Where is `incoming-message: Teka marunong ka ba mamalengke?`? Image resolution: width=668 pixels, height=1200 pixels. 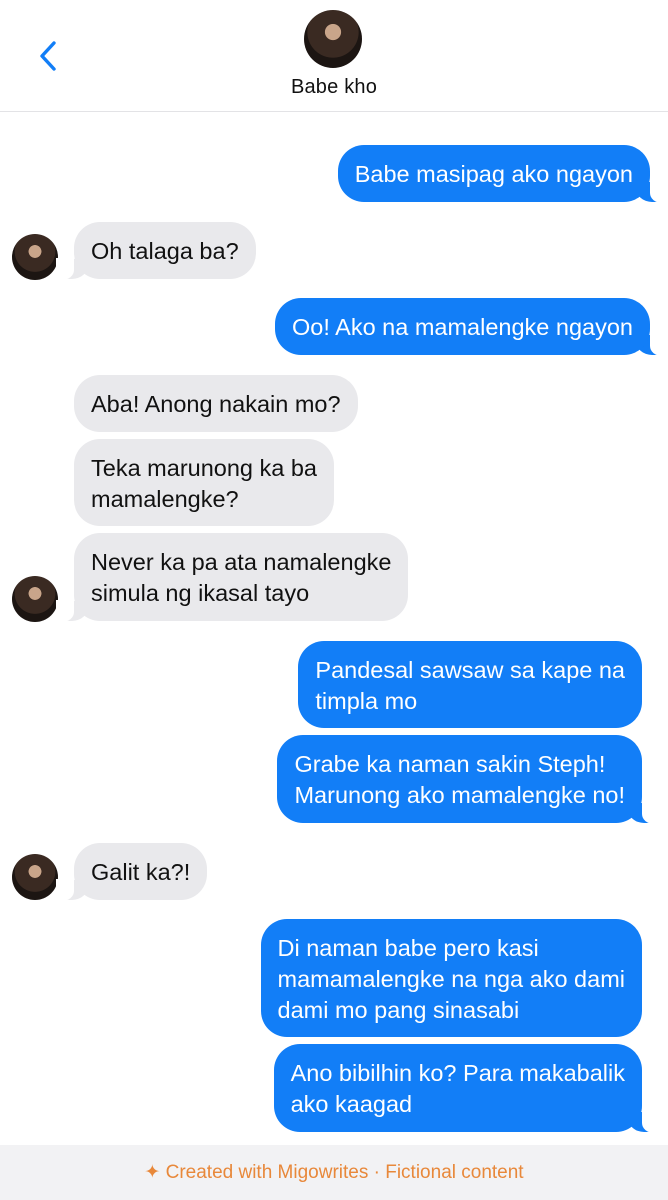
incoming-message: Teka marunong ka ba mamalengke? is located at coordinates (204, 482).